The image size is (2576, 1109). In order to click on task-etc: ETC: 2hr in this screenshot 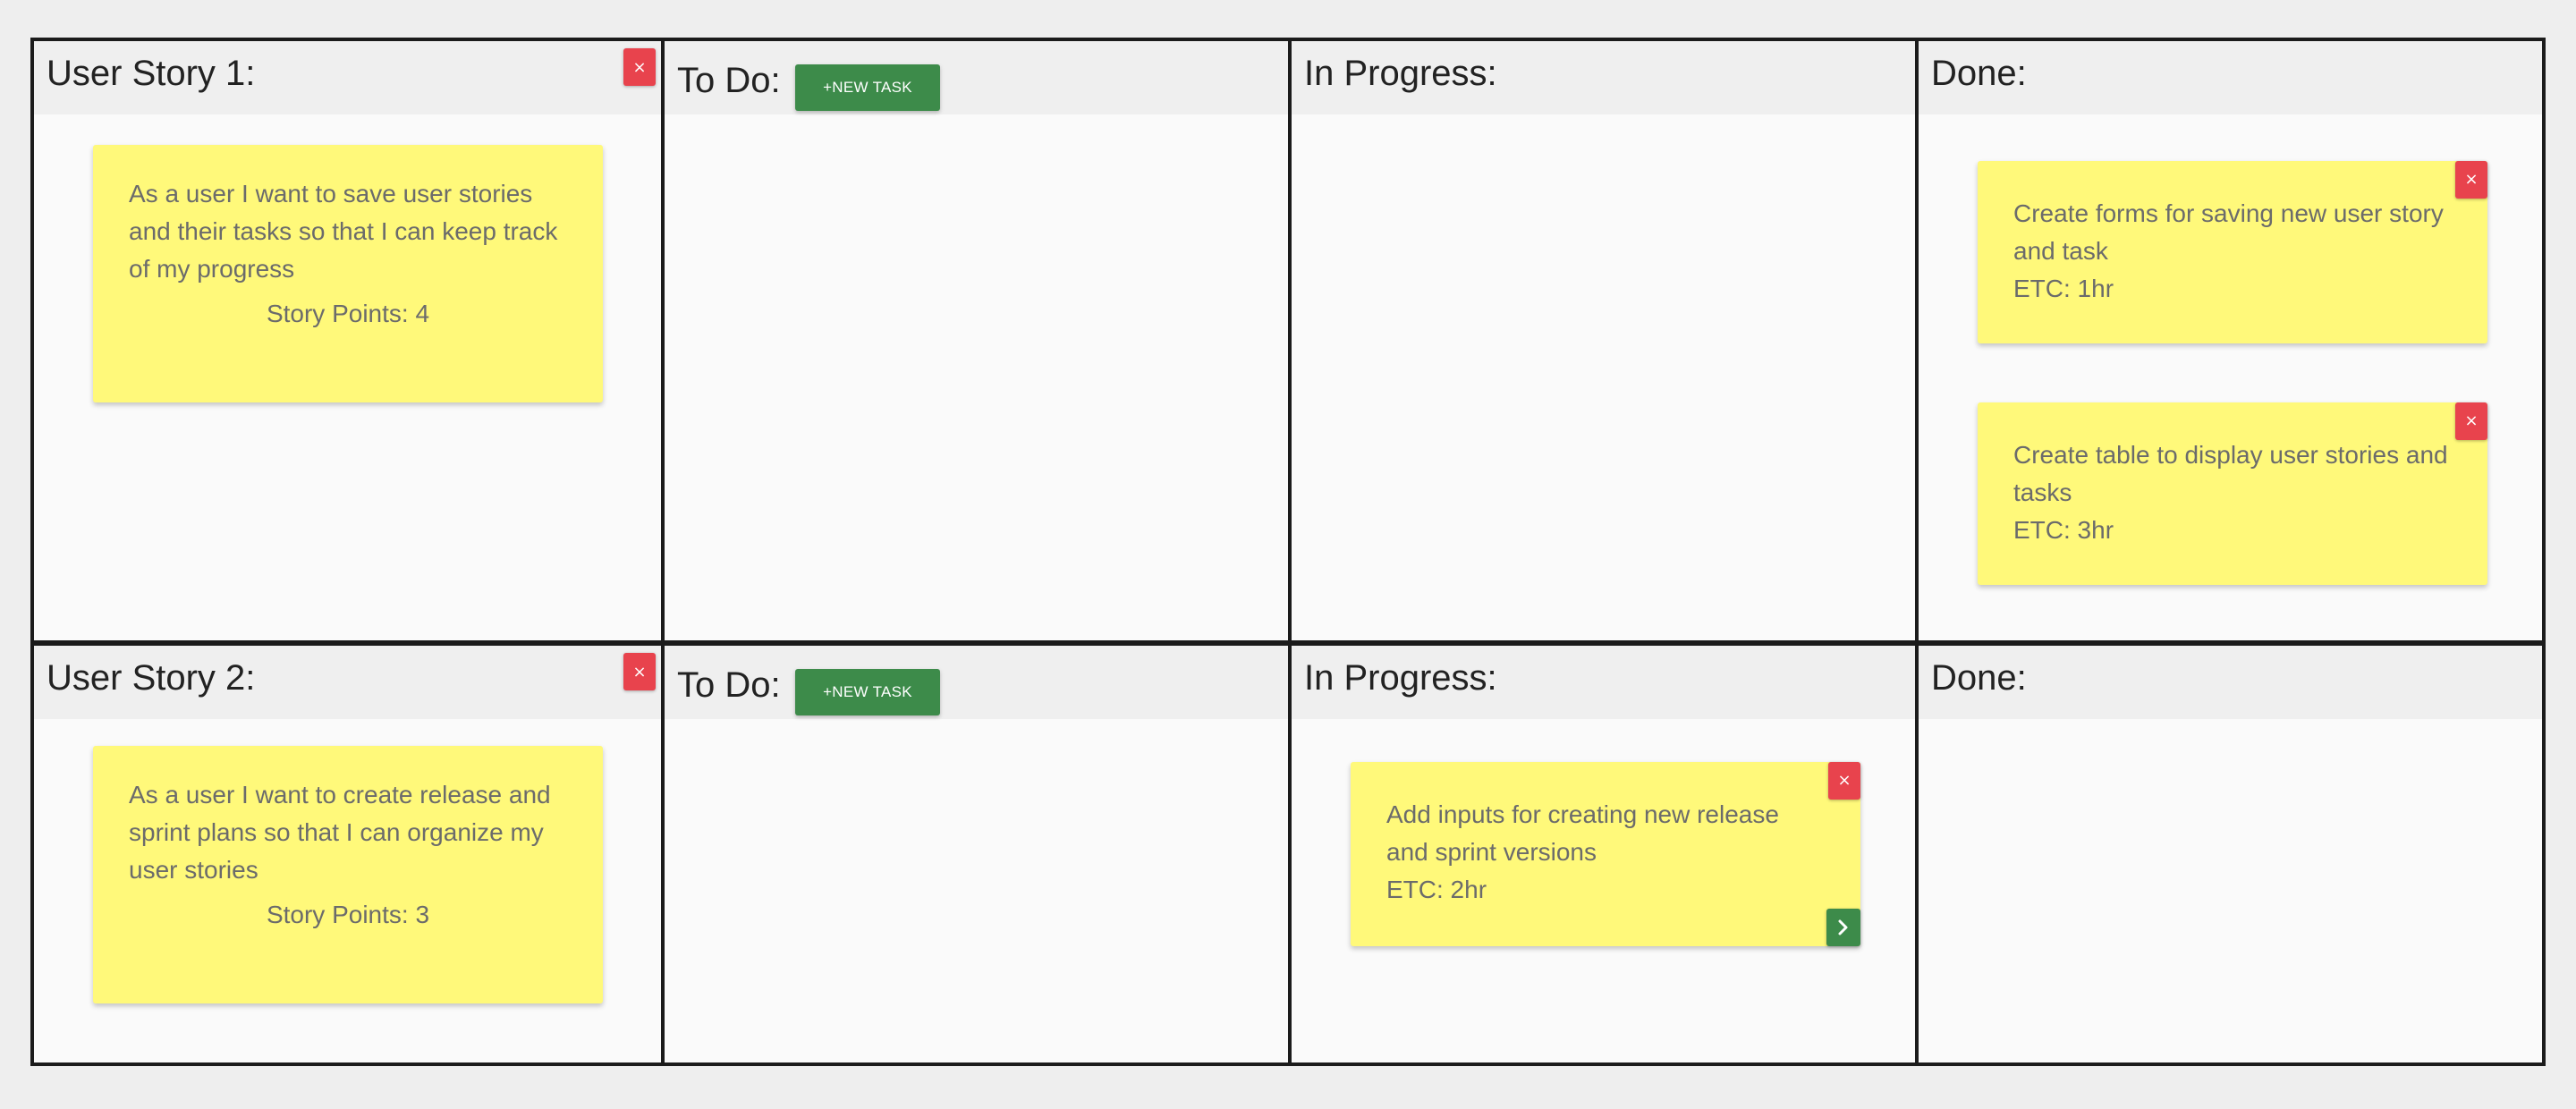, I will do `click(1436, 889)`.